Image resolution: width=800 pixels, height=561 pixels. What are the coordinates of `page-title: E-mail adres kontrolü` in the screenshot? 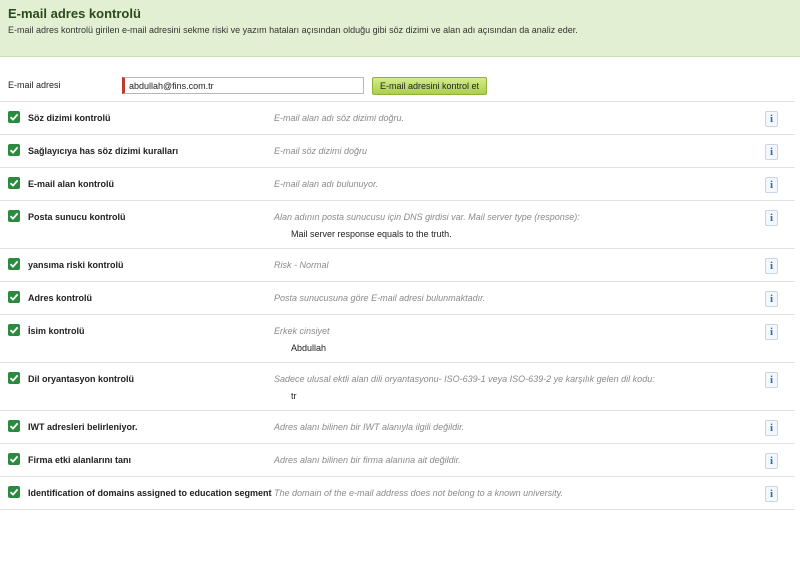 It's located at (74, 13).